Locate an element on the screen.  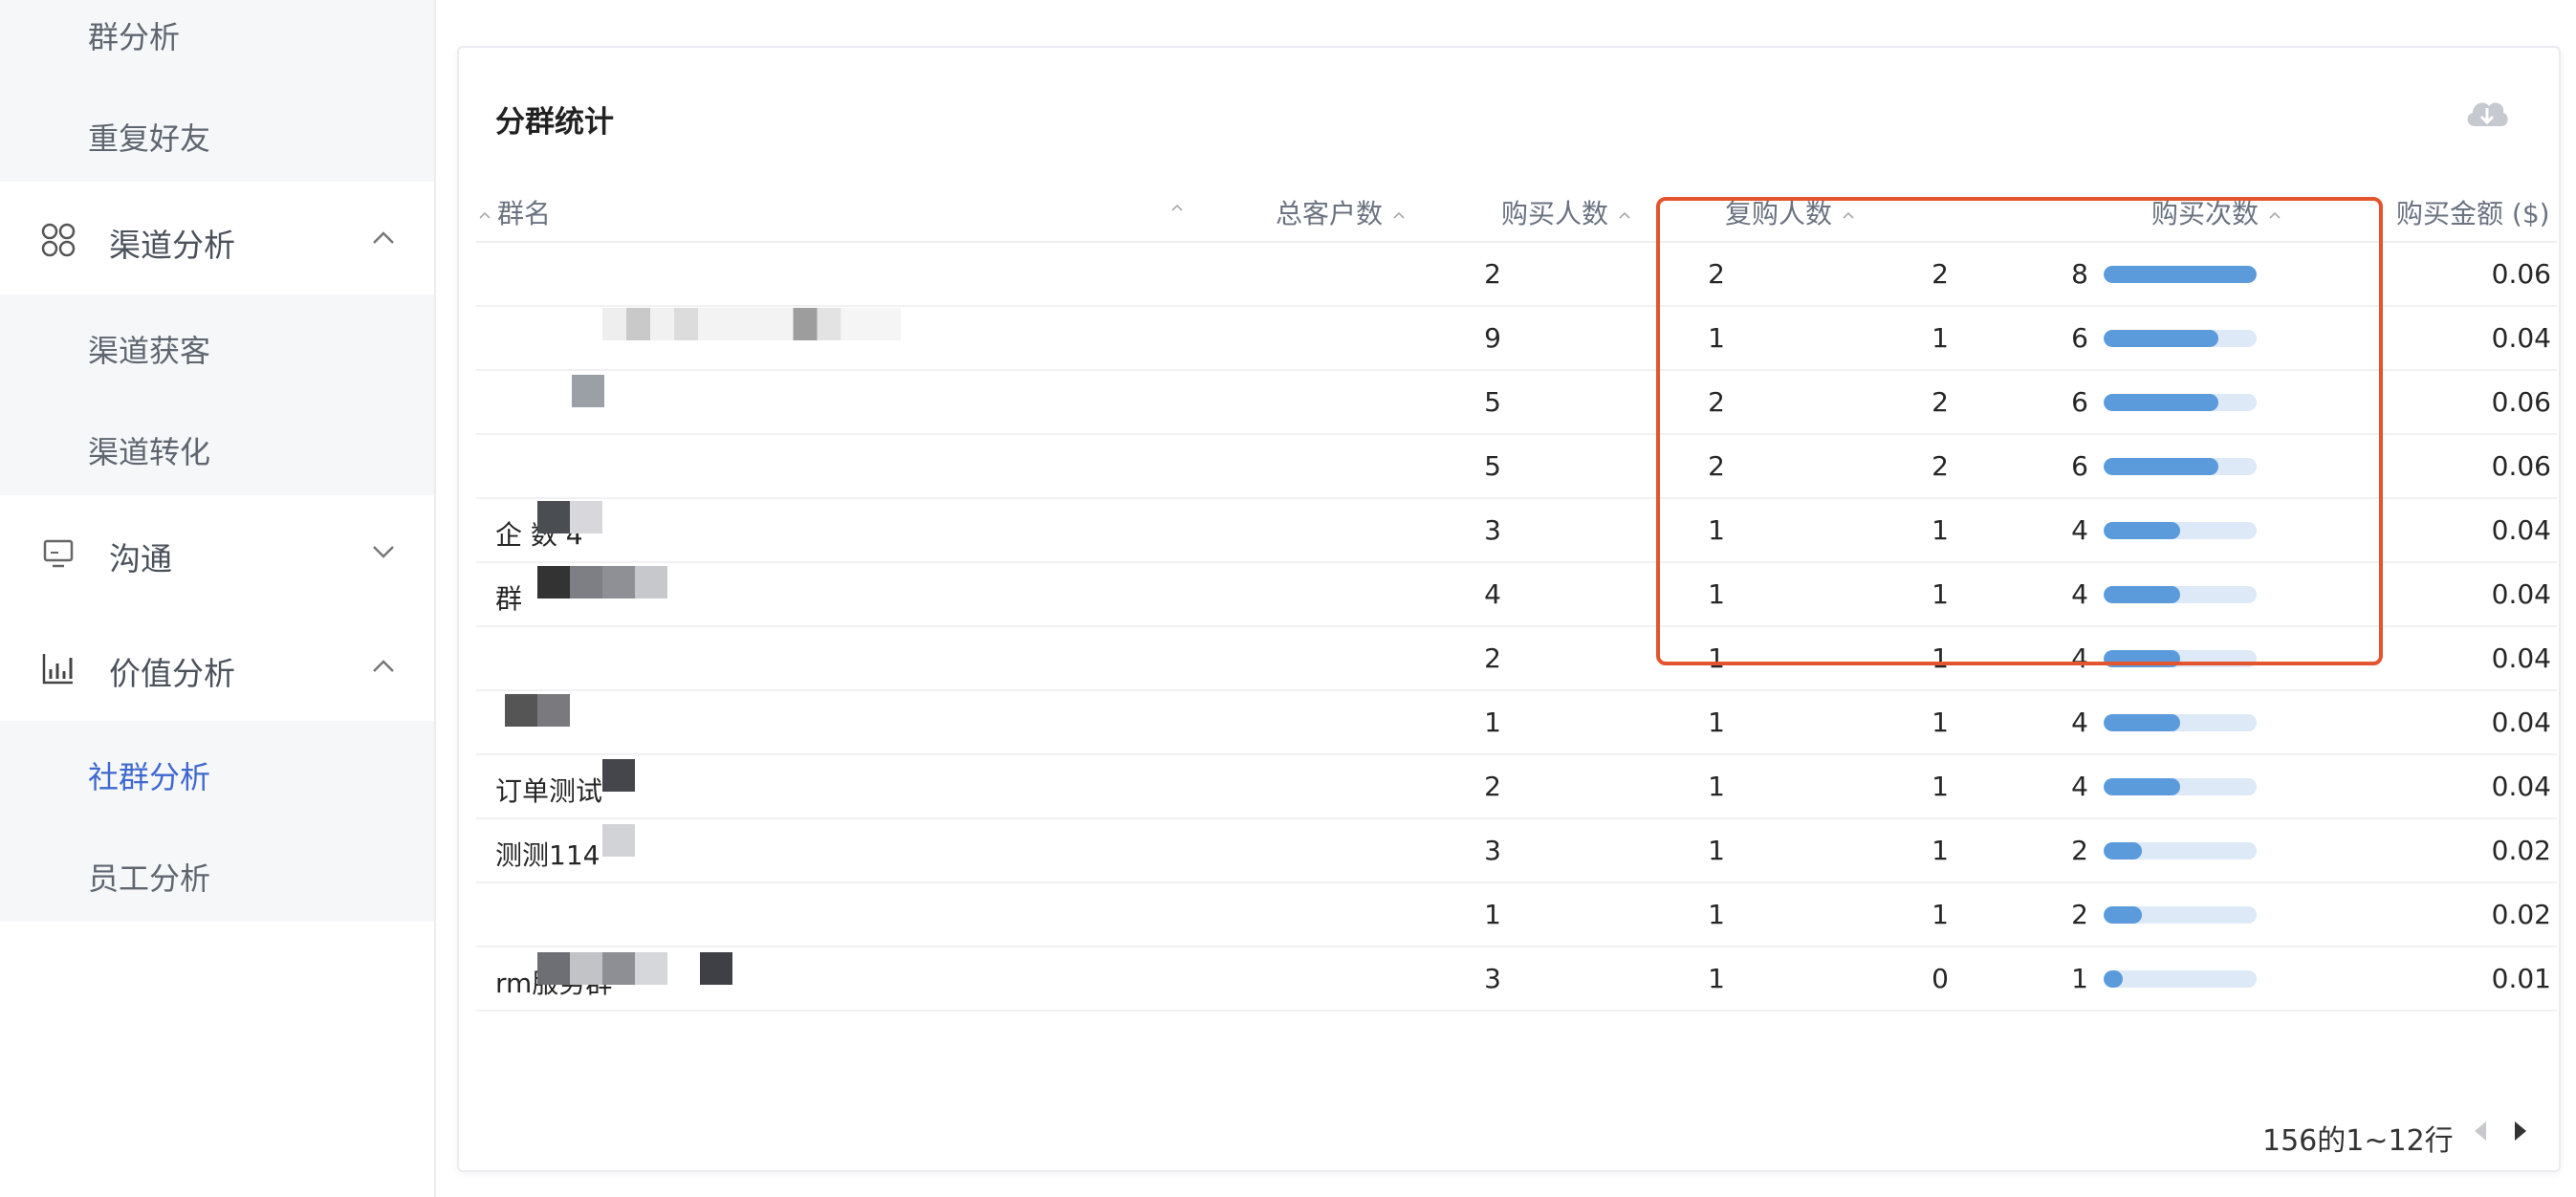
sub-menu-group-top: 群分析 重复好友 is located at coordinates (217, 91).